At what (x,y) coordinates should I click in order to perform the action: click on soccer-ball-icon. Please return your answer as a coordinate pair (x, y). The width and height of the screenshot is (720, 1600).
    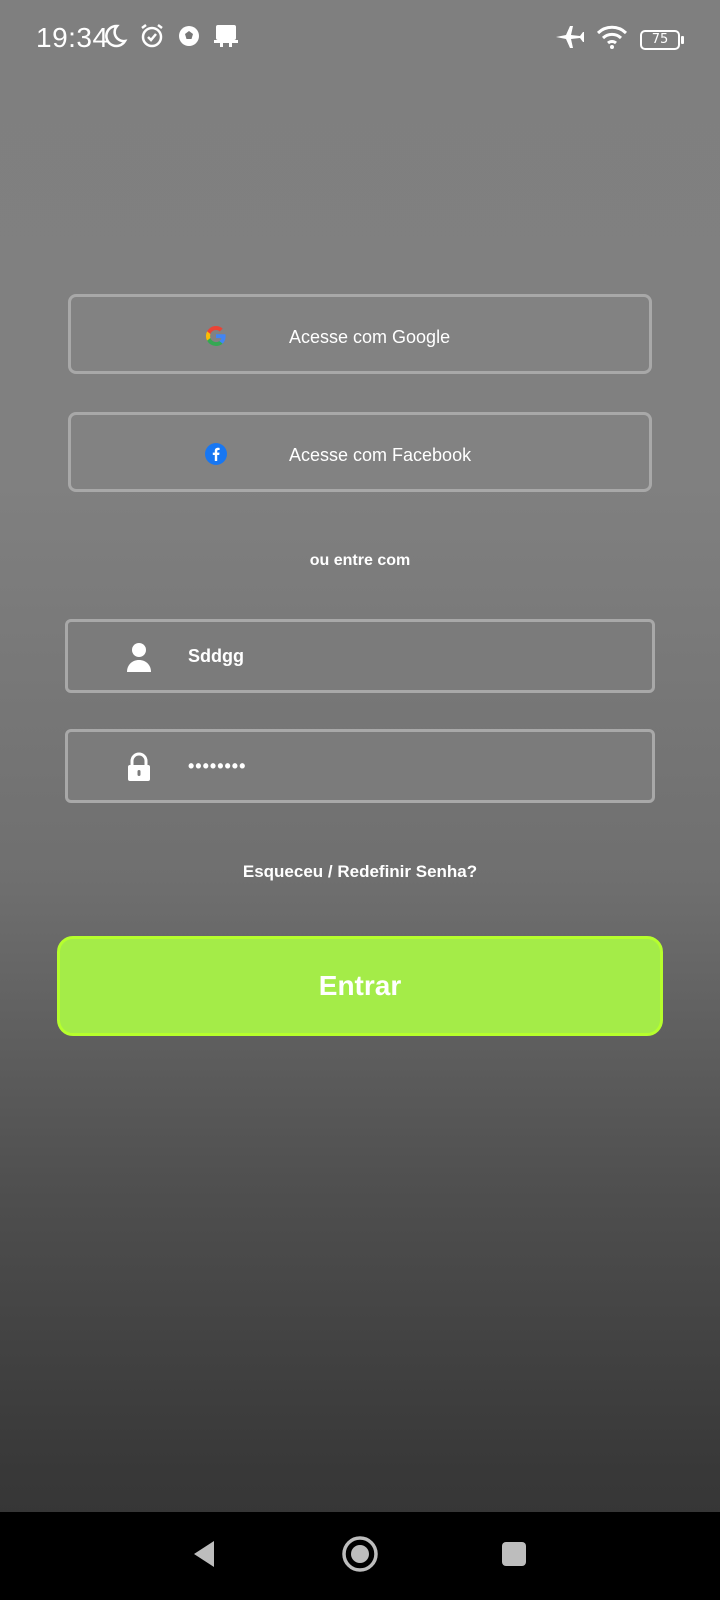
    Looking at the image, I should click on (189, 38).